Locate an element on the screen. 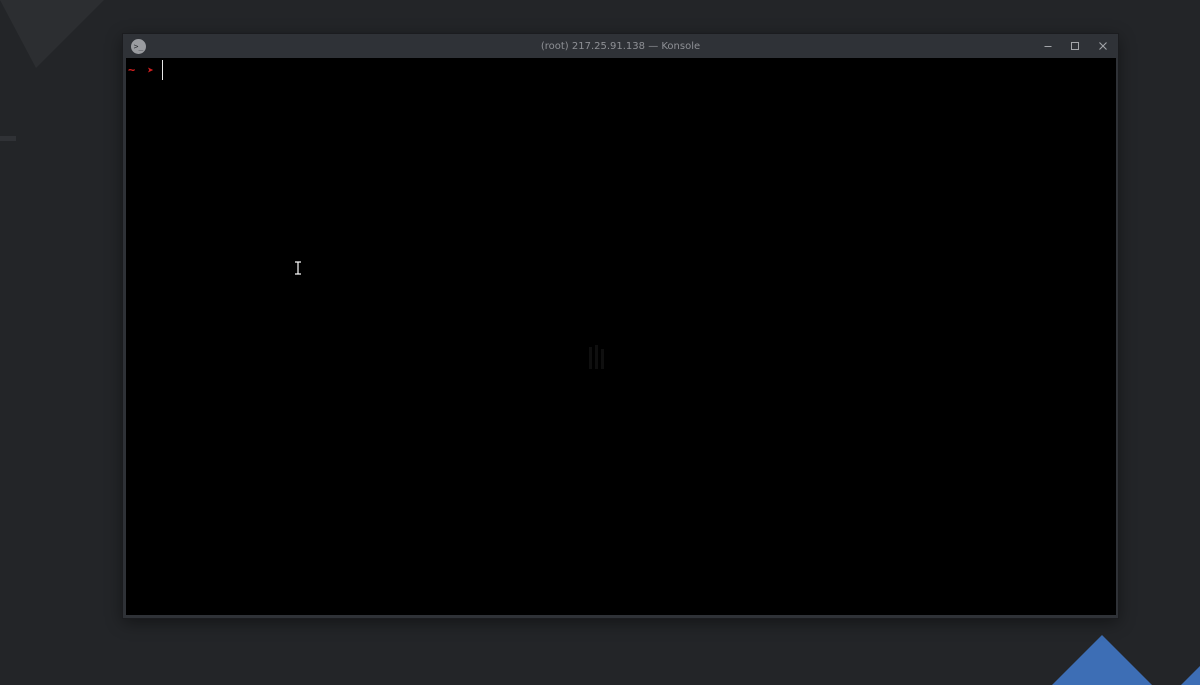 This screenshot has height=685, width=1200. window-title: (root) 217.25.91.138 — Konsole is located at coordinates (620, 46).